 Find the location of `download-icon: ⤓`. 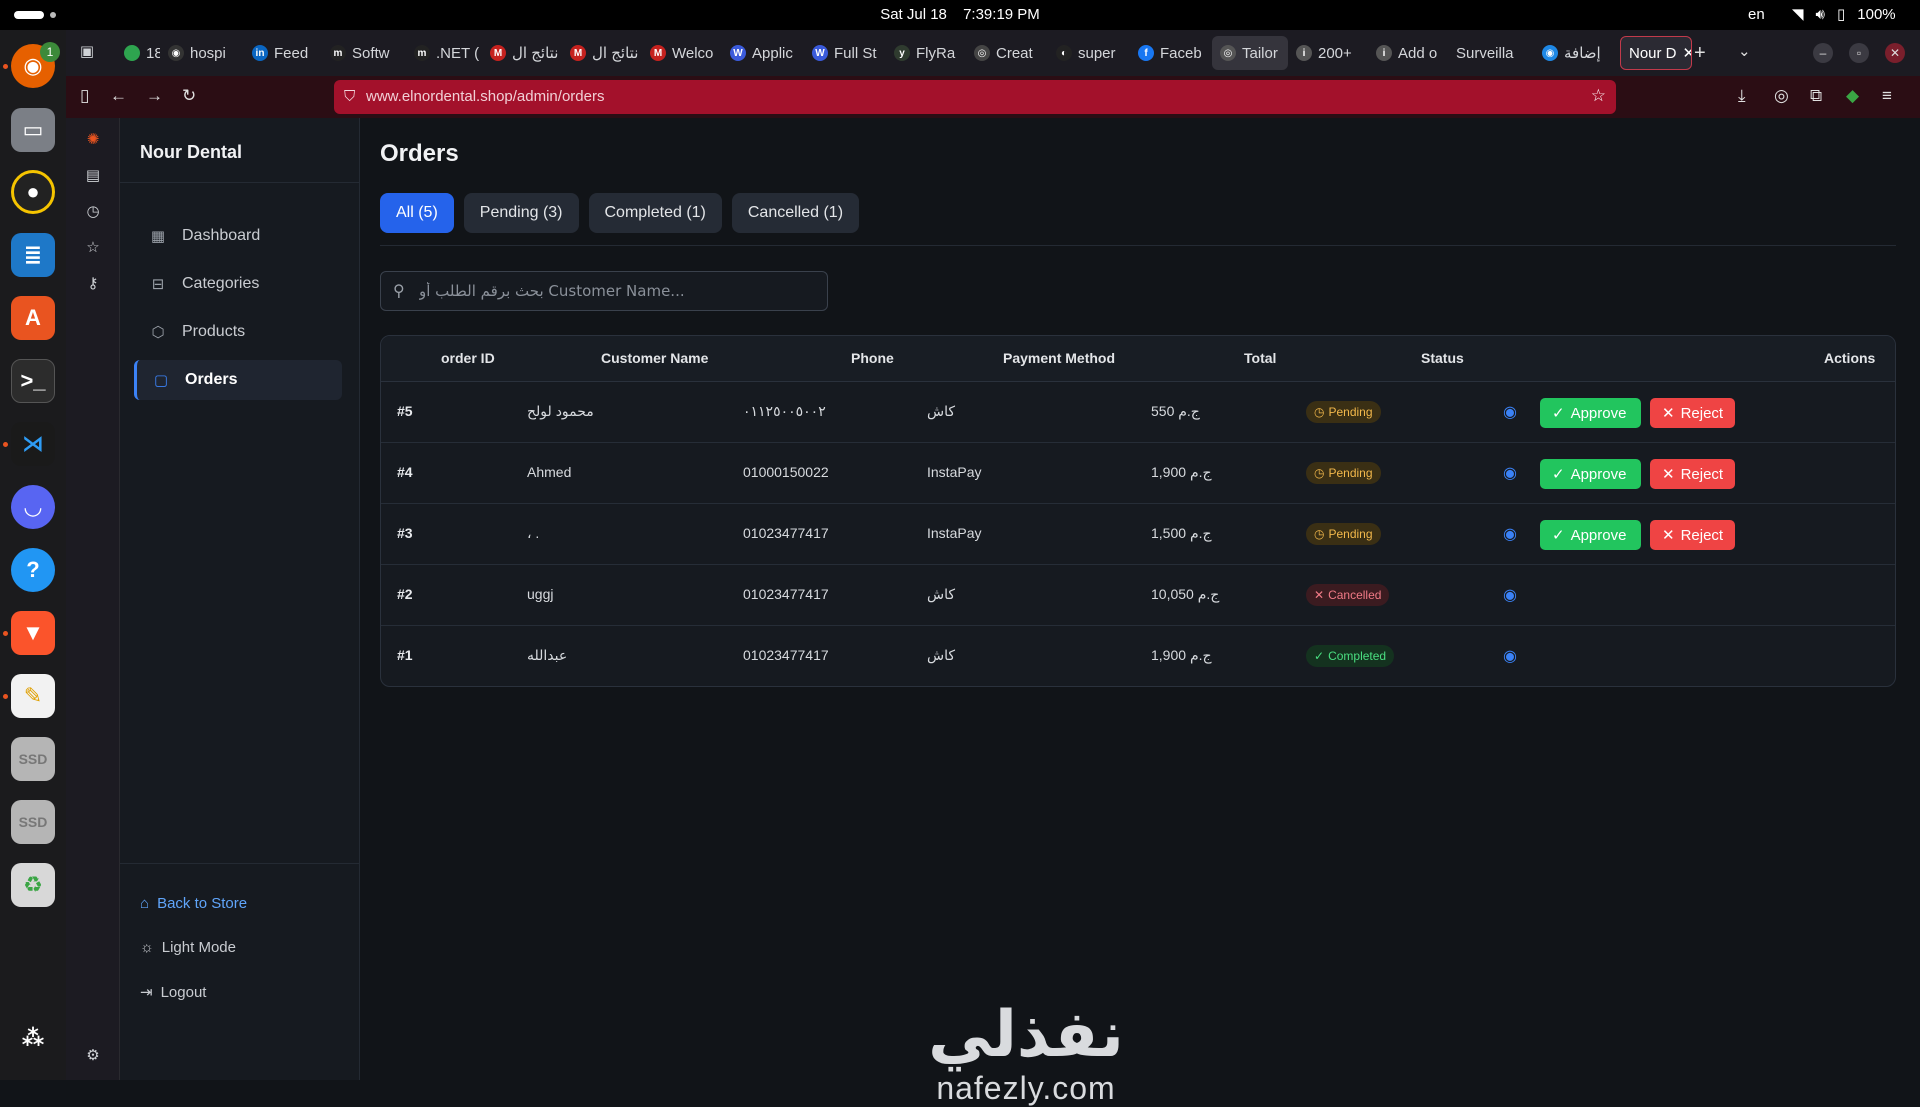

download-icon: ⤓ is located at coordinates (1742, 96).